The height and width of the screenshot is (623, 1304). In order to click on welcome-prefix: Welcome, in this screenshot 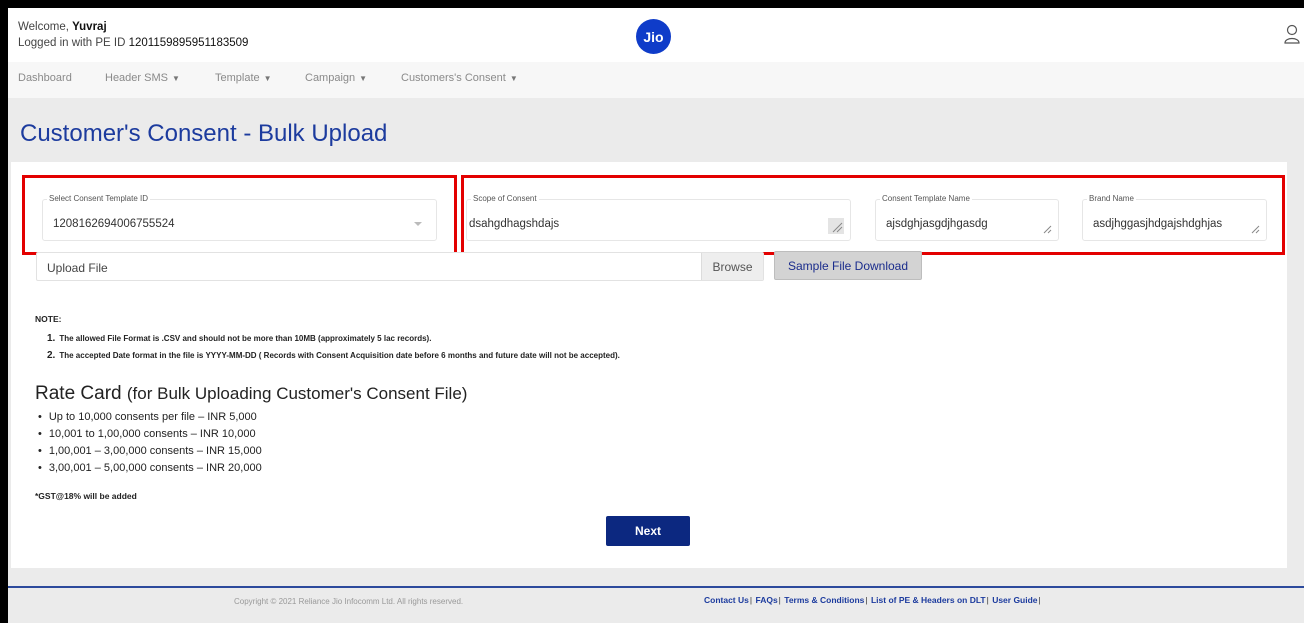, I will do `click(43, 27)`.